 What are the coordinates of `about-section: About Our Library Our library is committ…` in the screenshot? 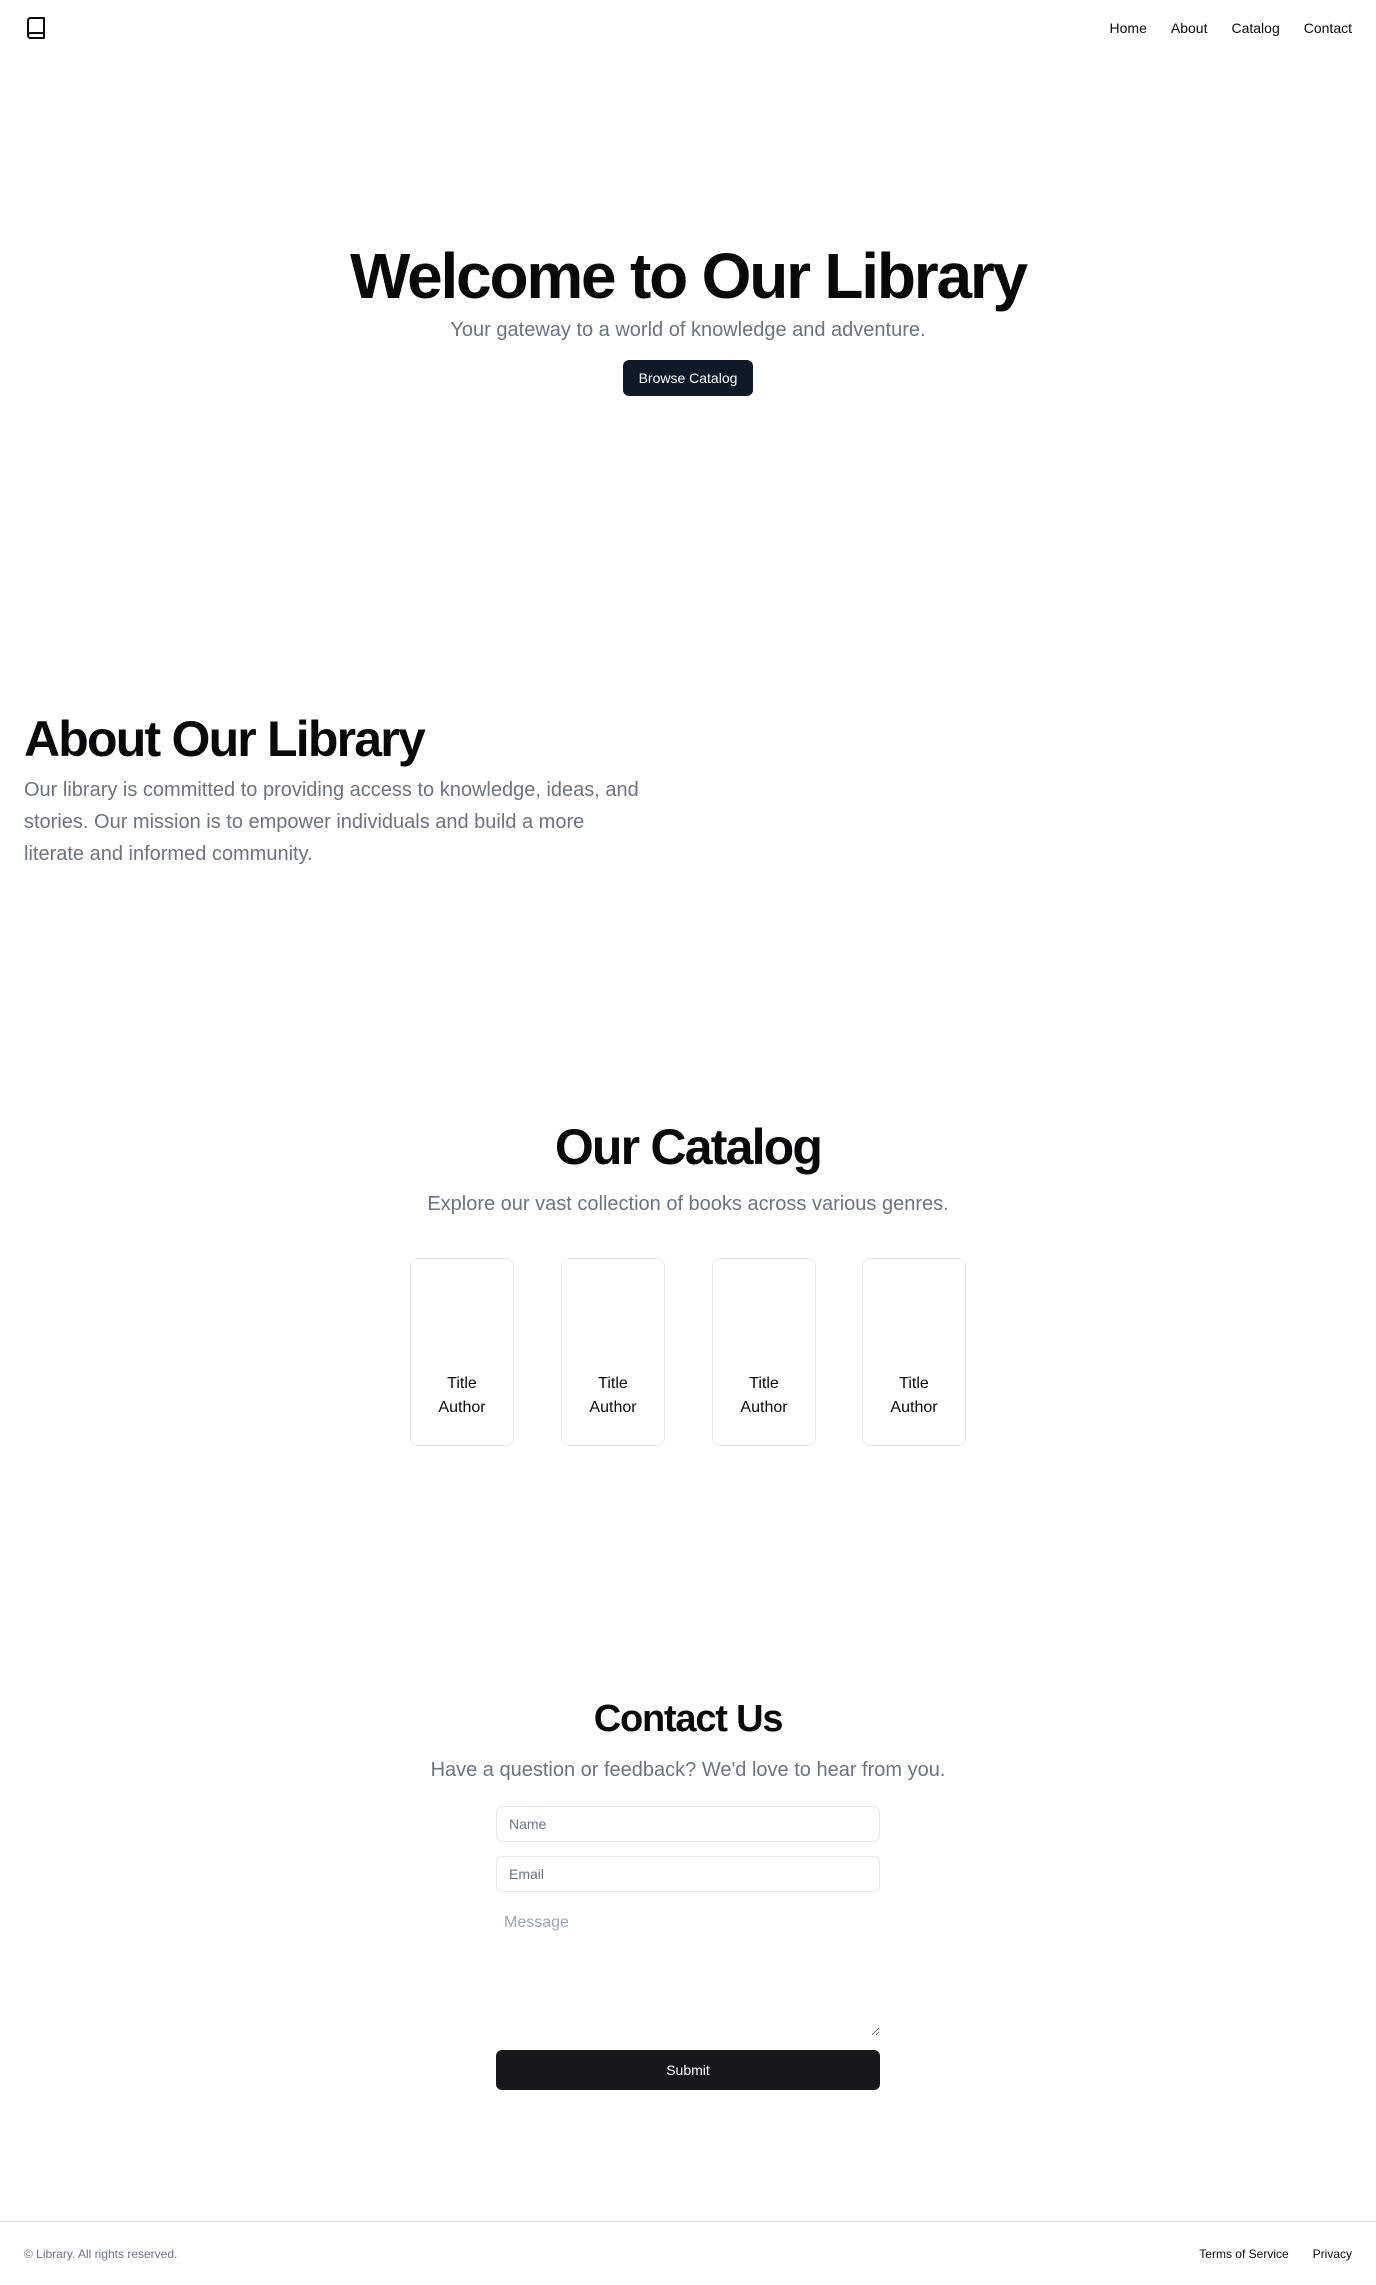 It's located at (334, 790).